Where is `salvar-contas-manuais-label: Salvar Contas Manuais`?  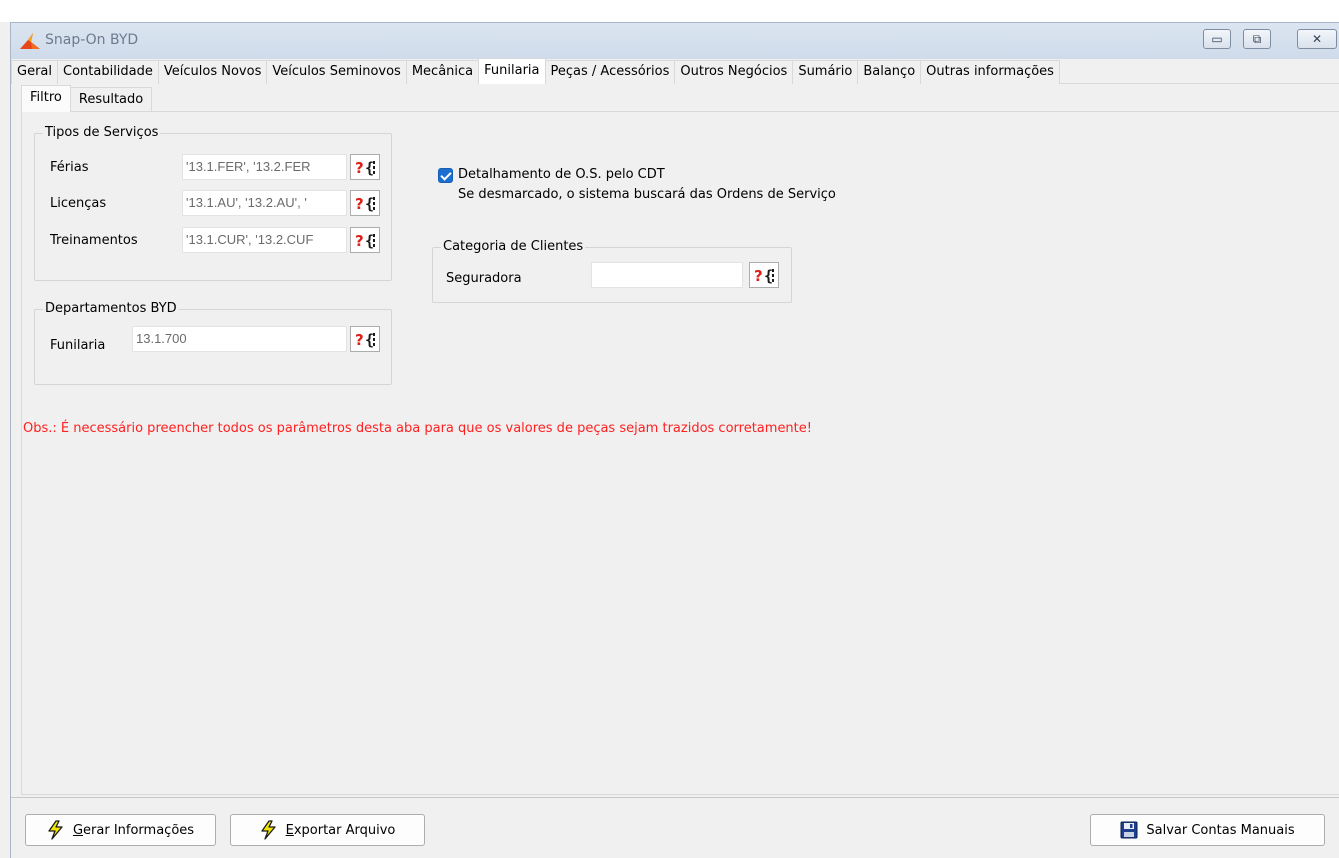
salvar-contas-manuais-label: Salvar Contas Manuais is located at coordinates (1220, 830).